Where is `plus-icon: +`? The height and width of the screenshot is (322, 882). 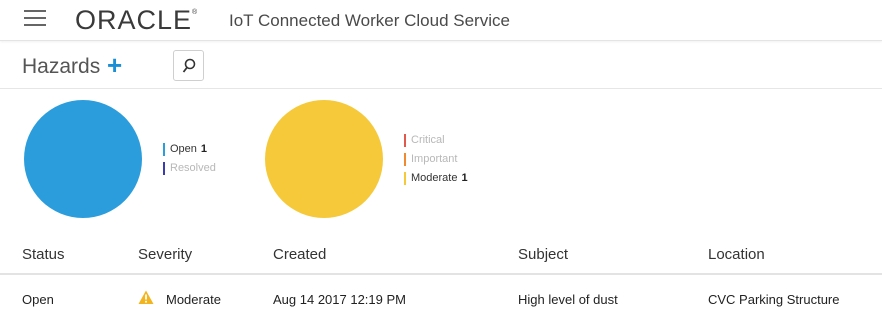 plus-icon: + is located at coordinates (115, 65).